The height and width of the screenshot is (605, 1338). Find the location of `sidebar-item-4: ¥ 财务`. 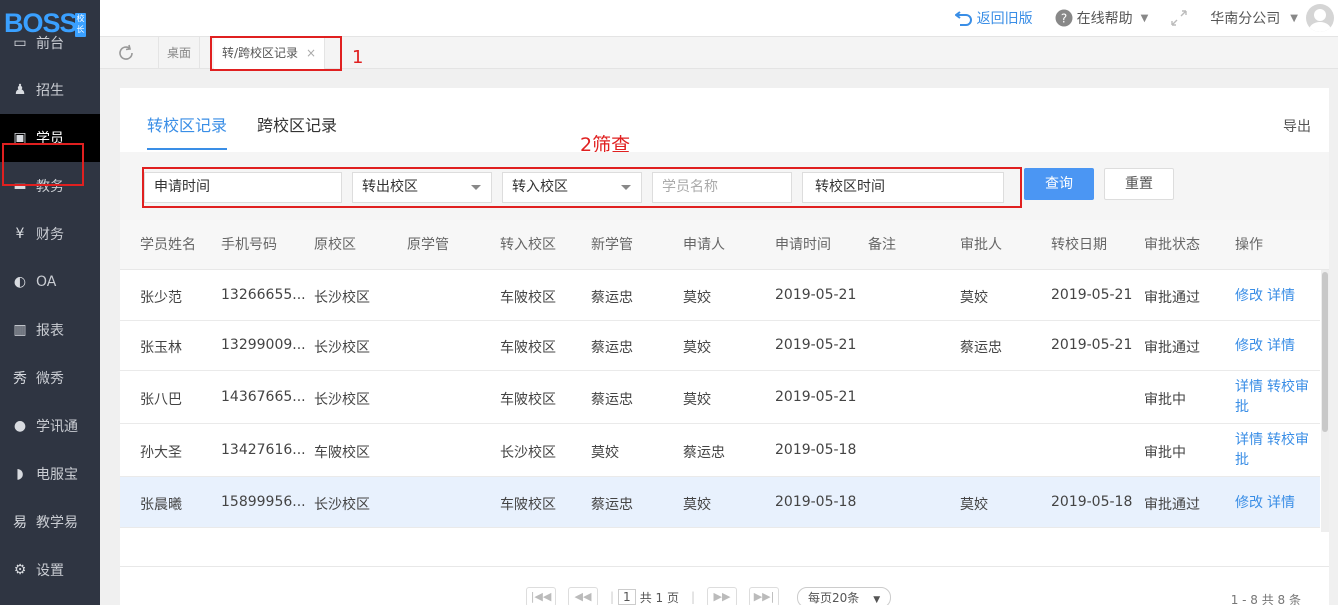

sidebar-item-4: ¥ 财务 is located at coordinates (50, 234).